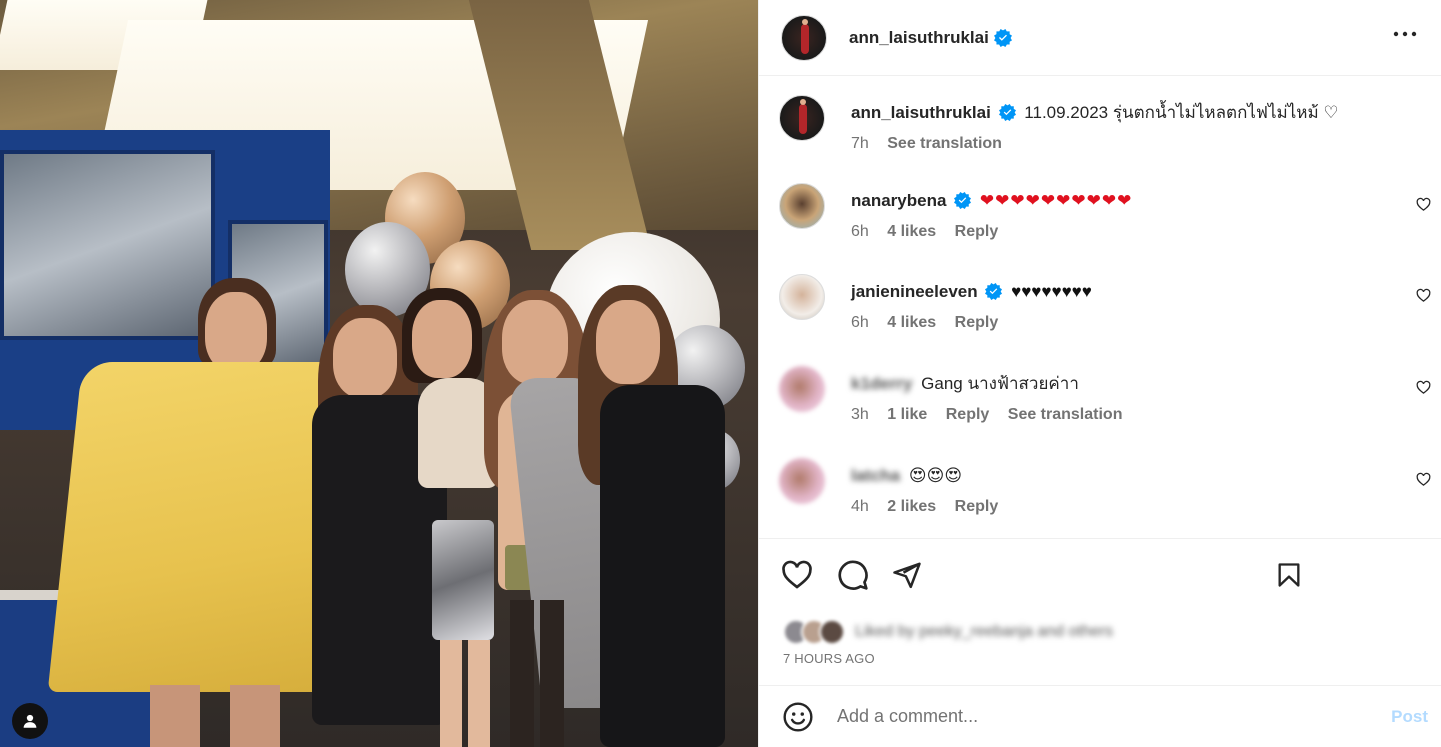  What do you see at coordinates (107, 245) in the screenshot?
I see `photo-cabinet-glass` at bounding box center [107, 245].